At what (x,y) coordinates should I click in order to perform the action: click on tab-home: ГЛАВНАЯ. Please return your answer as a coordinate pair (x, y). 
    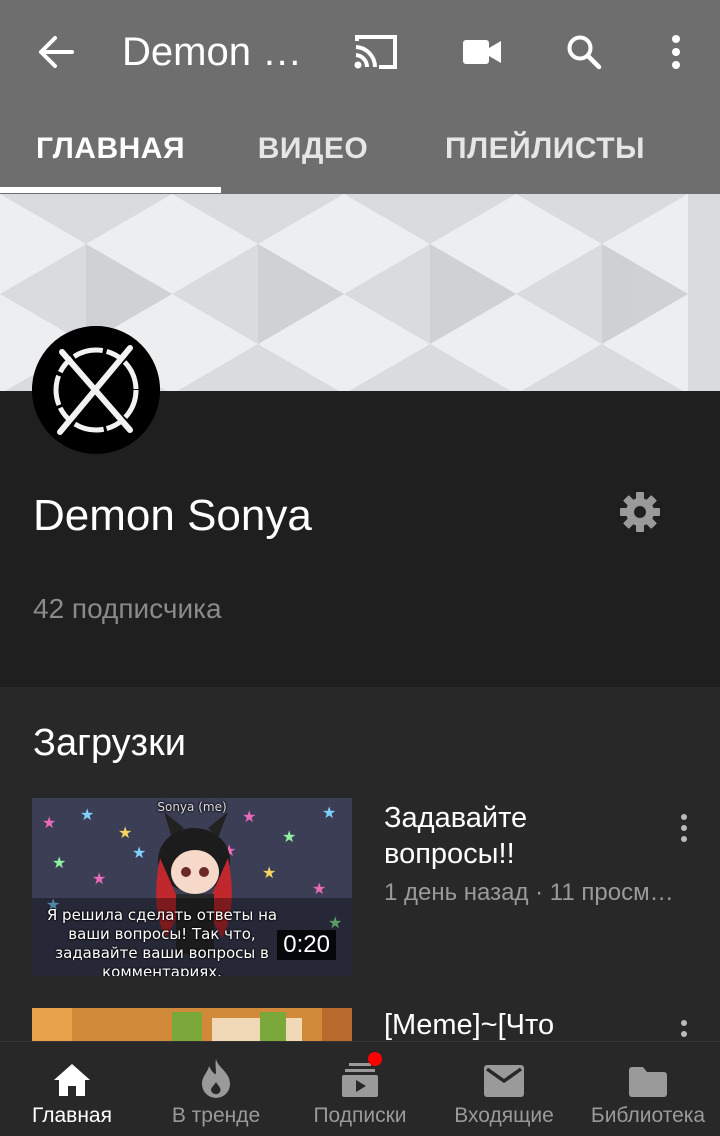
    Looking at the image, I should click on (110, 149).